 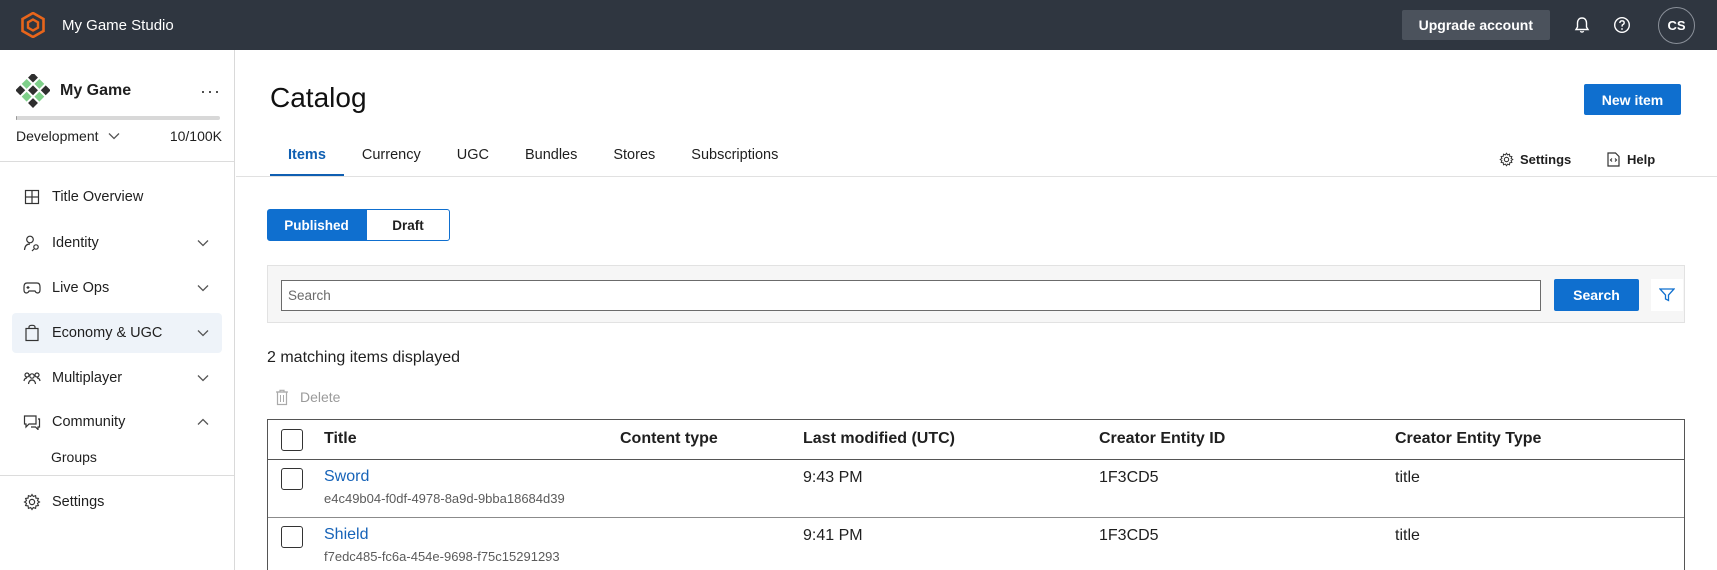 What do you see at coordinates (1667, 295) in the screenshot?
I see `filter-icon` at bounding box center [1667, 295].